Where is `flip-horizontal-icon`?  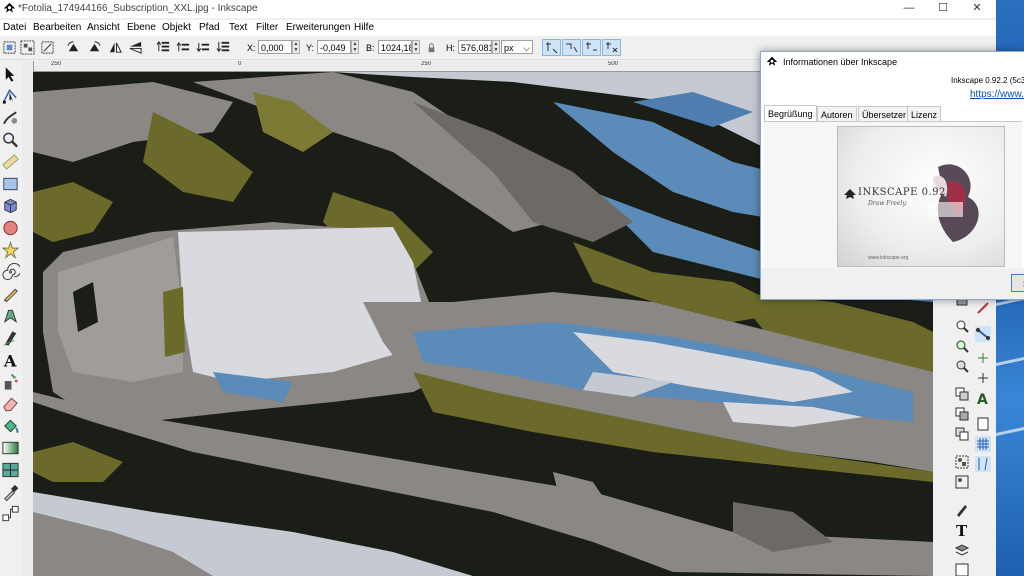
flip-horizontal-icon is located at coordinates (115, 47).